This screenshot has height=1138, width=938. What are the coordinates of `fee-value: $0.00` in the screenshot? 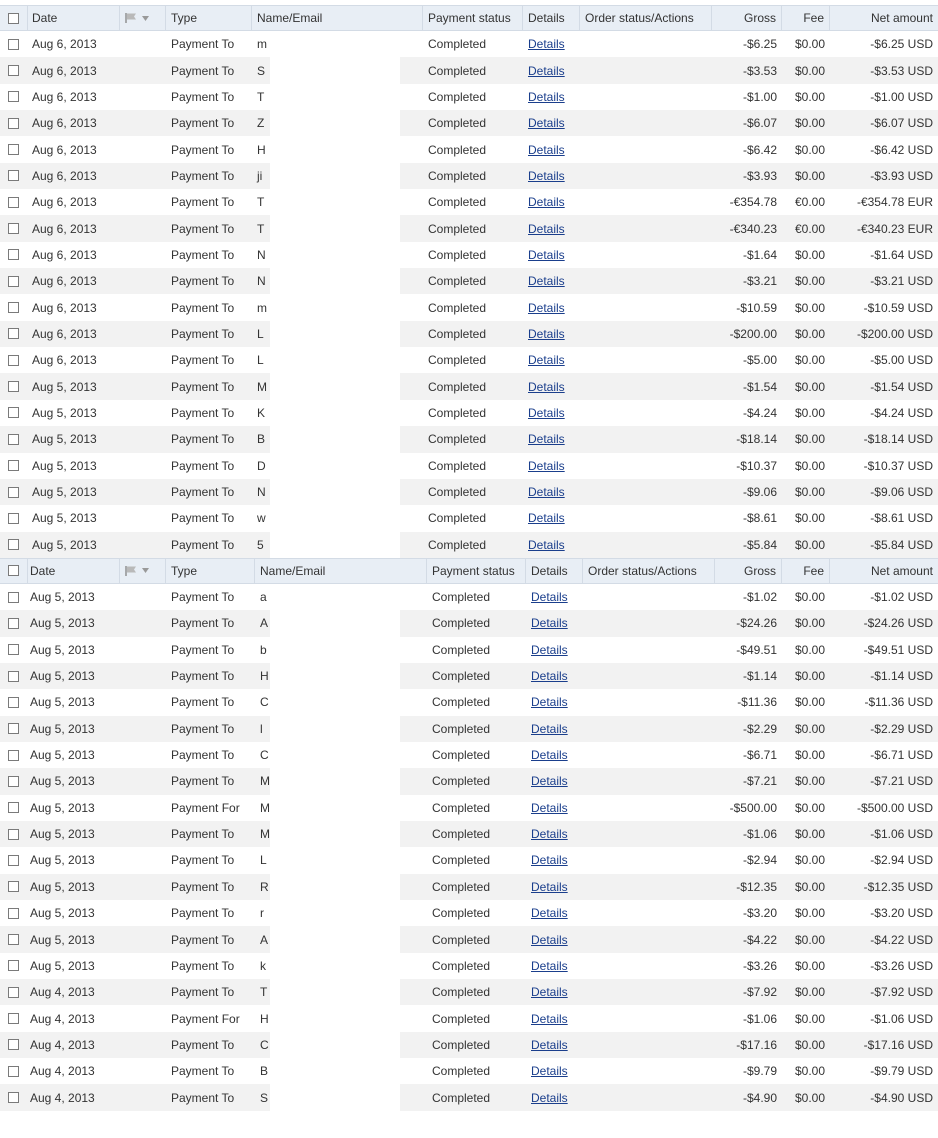 It's located at (809, 597).